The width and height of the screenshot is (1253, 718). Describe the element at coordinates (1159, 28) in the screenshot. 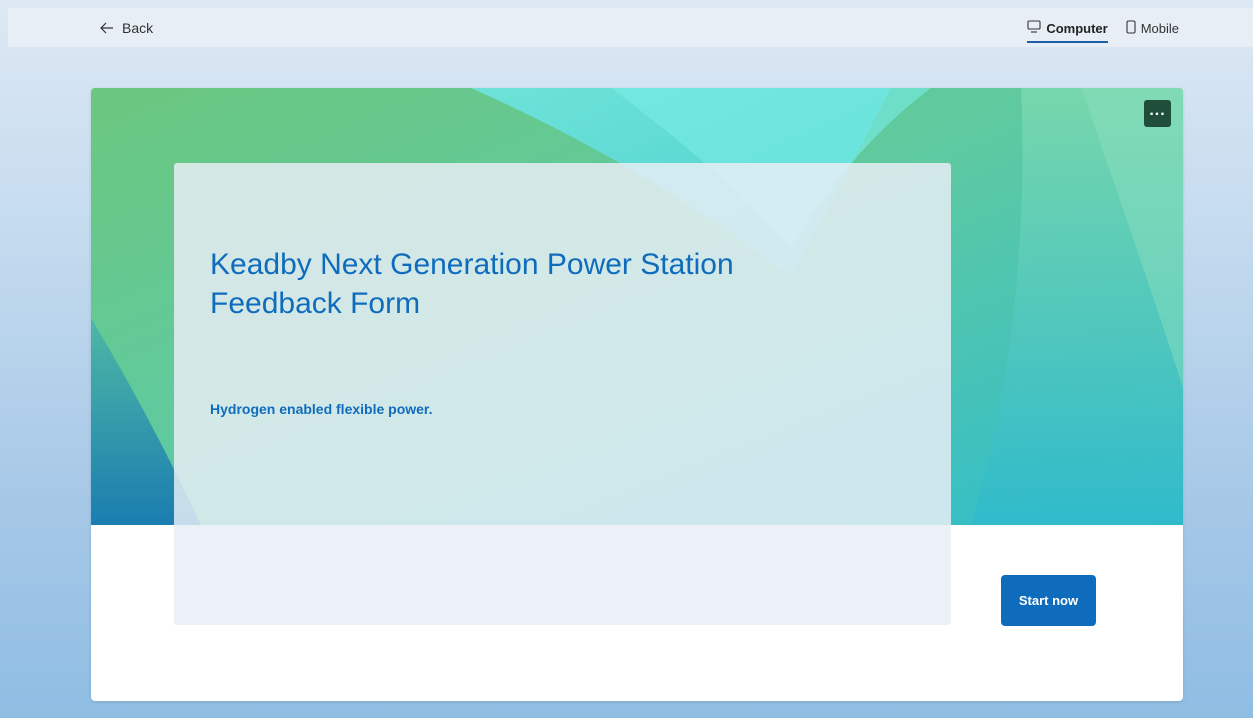

I see `mobile-view-label: Mobile` at that location.